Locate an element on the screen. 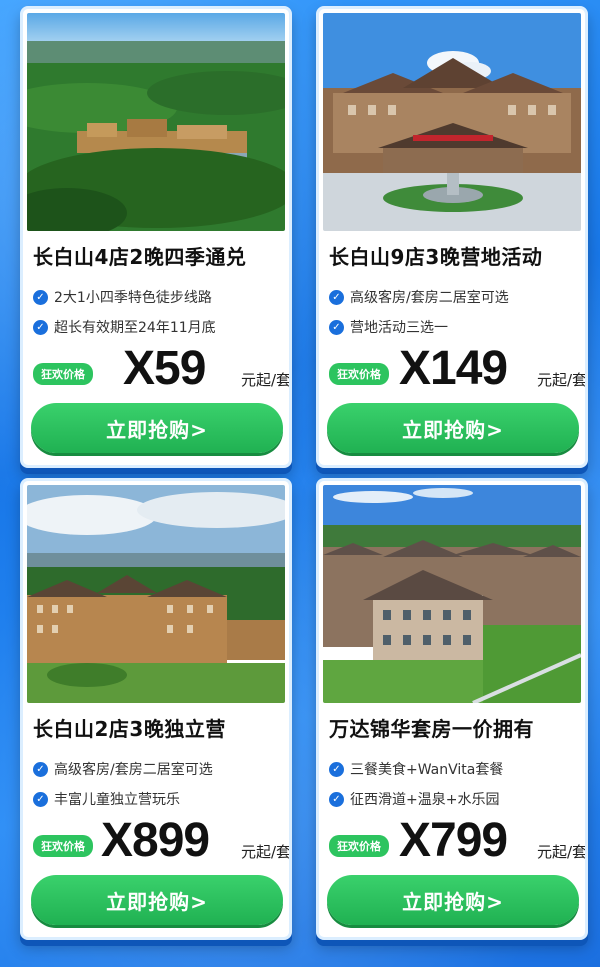 This screenshot has height=967, width=600. feature-item: ✓ 三餐美食+WanVita套餐 is located at coordinates (456, 769).